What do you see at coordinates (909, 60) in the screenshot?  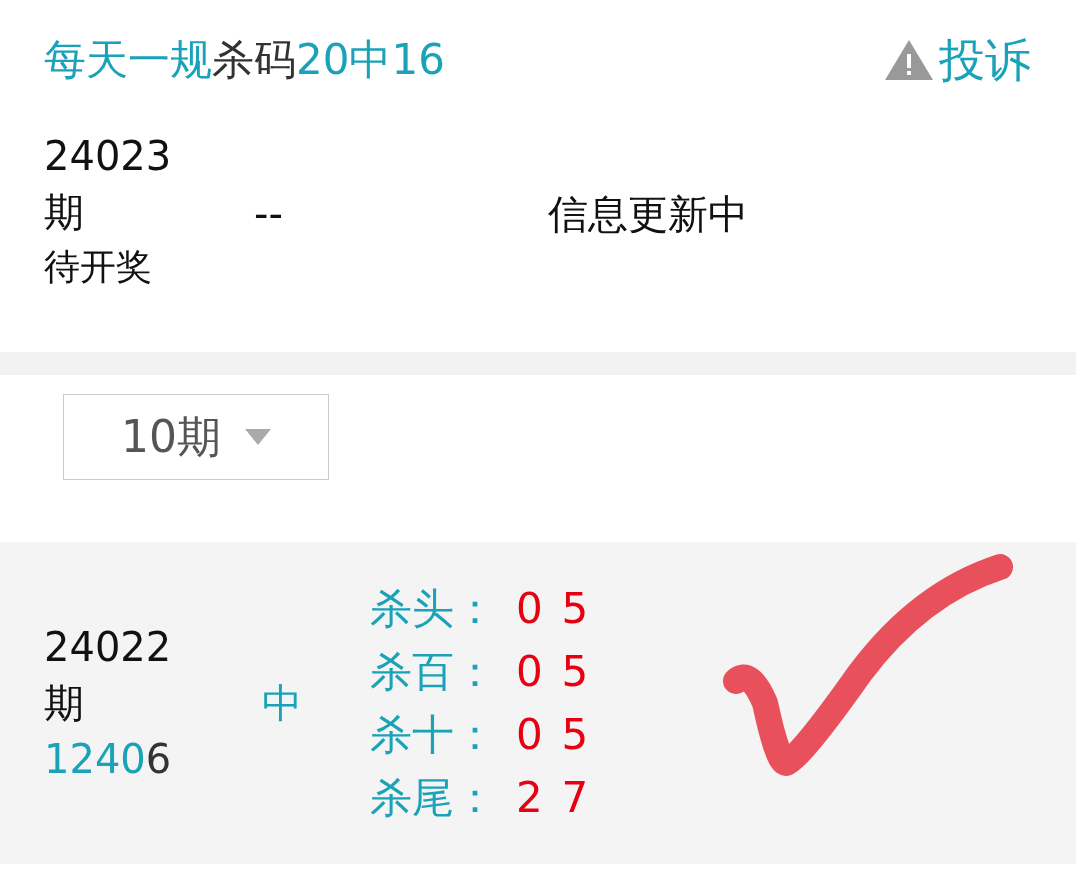 I see `warning-icon` at bounding box center [909, 60].